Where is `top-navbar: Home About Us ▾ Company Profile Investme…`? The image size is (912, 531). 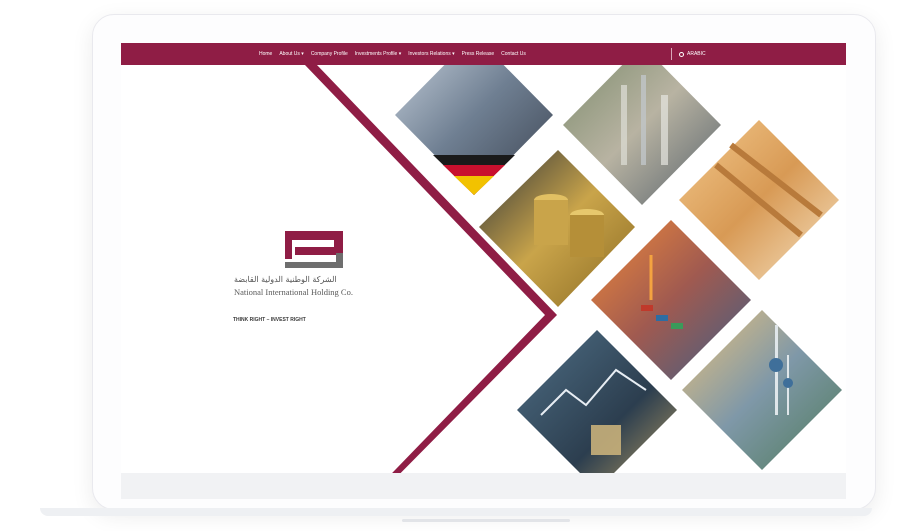
top-navbar: Home About Us ▾ Company Profile Investme… is located at coordinates (483, 54).